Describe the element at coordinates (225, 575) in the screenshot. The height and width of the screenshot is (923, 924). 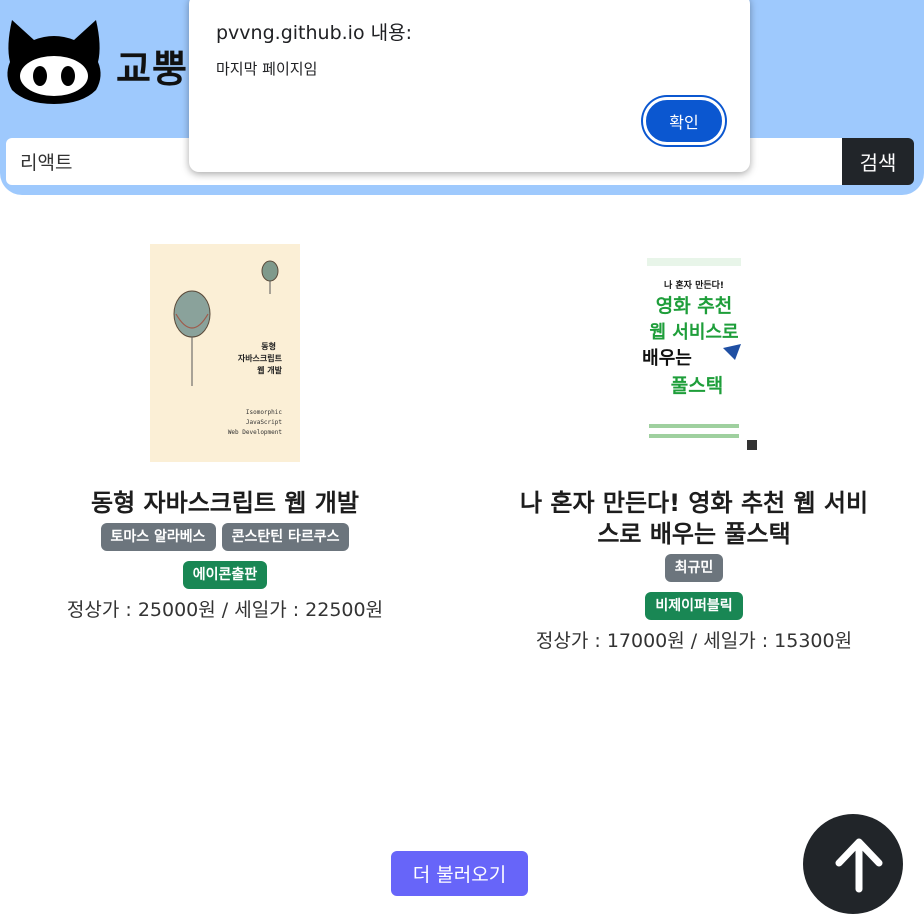
I see `publisher-badge: 에이콘출판` at that location.